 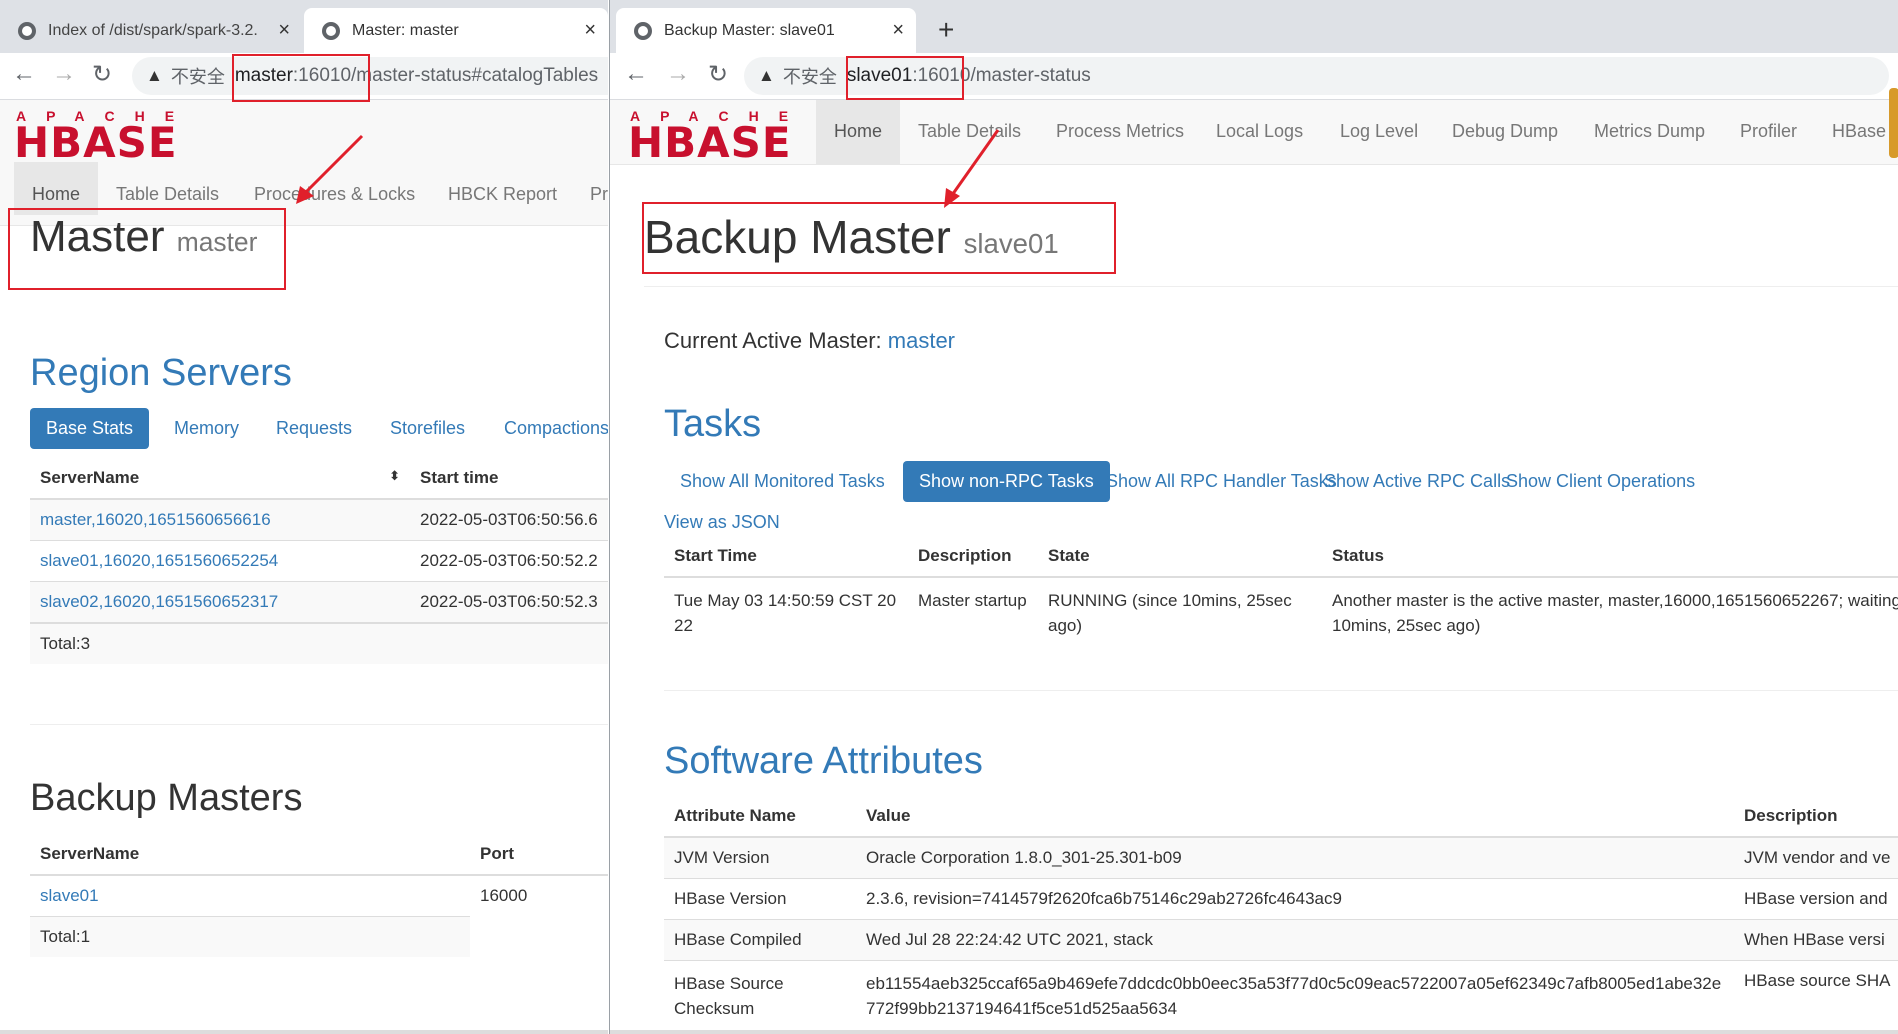 What do you see at coordinates (143, 237) in the screenshot?
I see `page-title: Master master` at bounding box center [143, 237].